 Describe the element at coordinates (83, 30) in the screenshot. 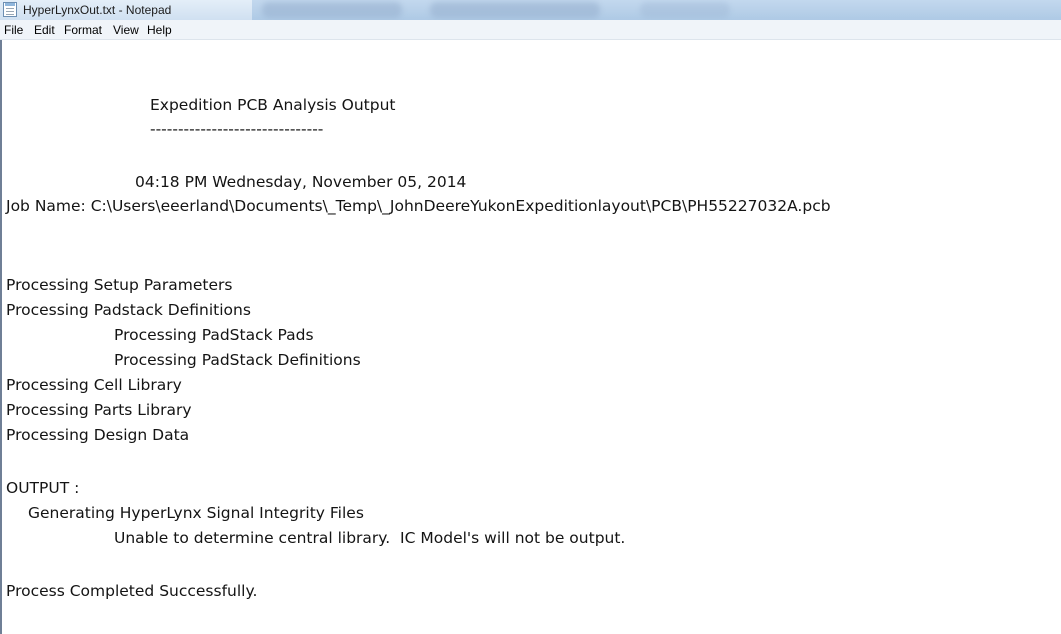

I see `menu-format: Format` at that location.